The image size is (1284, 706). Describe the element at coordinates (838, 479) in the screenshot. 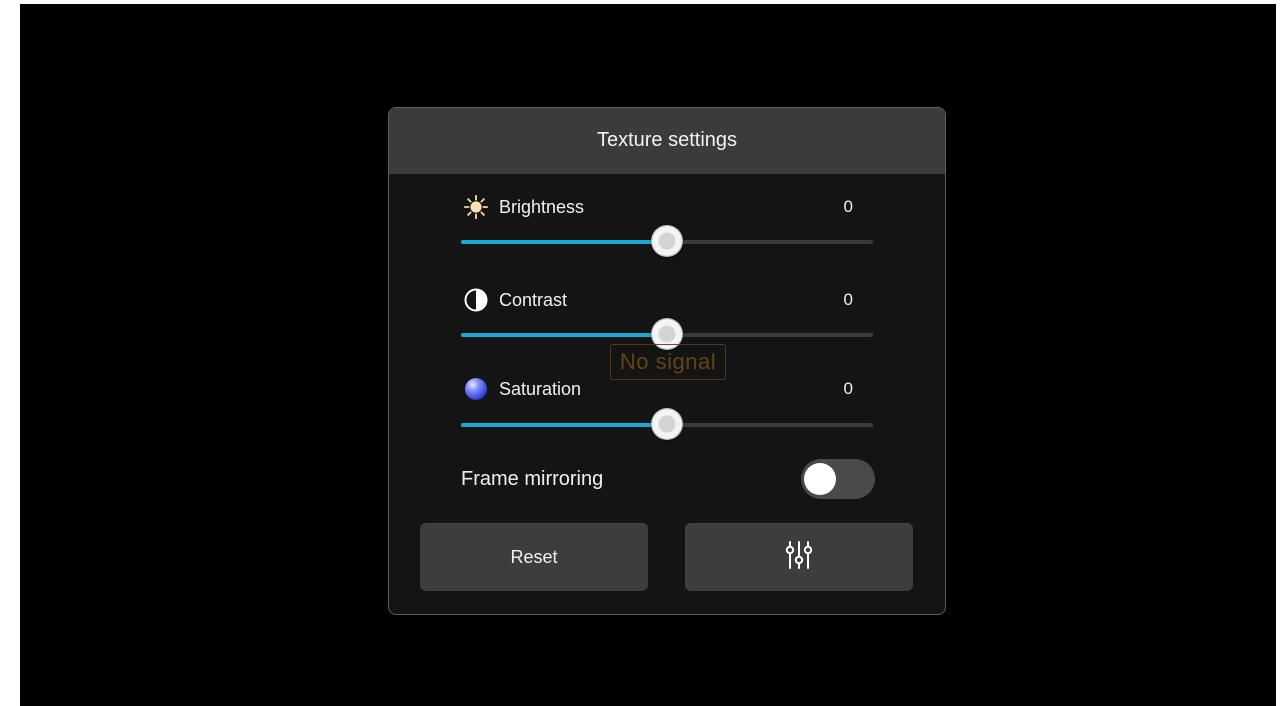

I see `frame-mirroring-toggle` at that location.